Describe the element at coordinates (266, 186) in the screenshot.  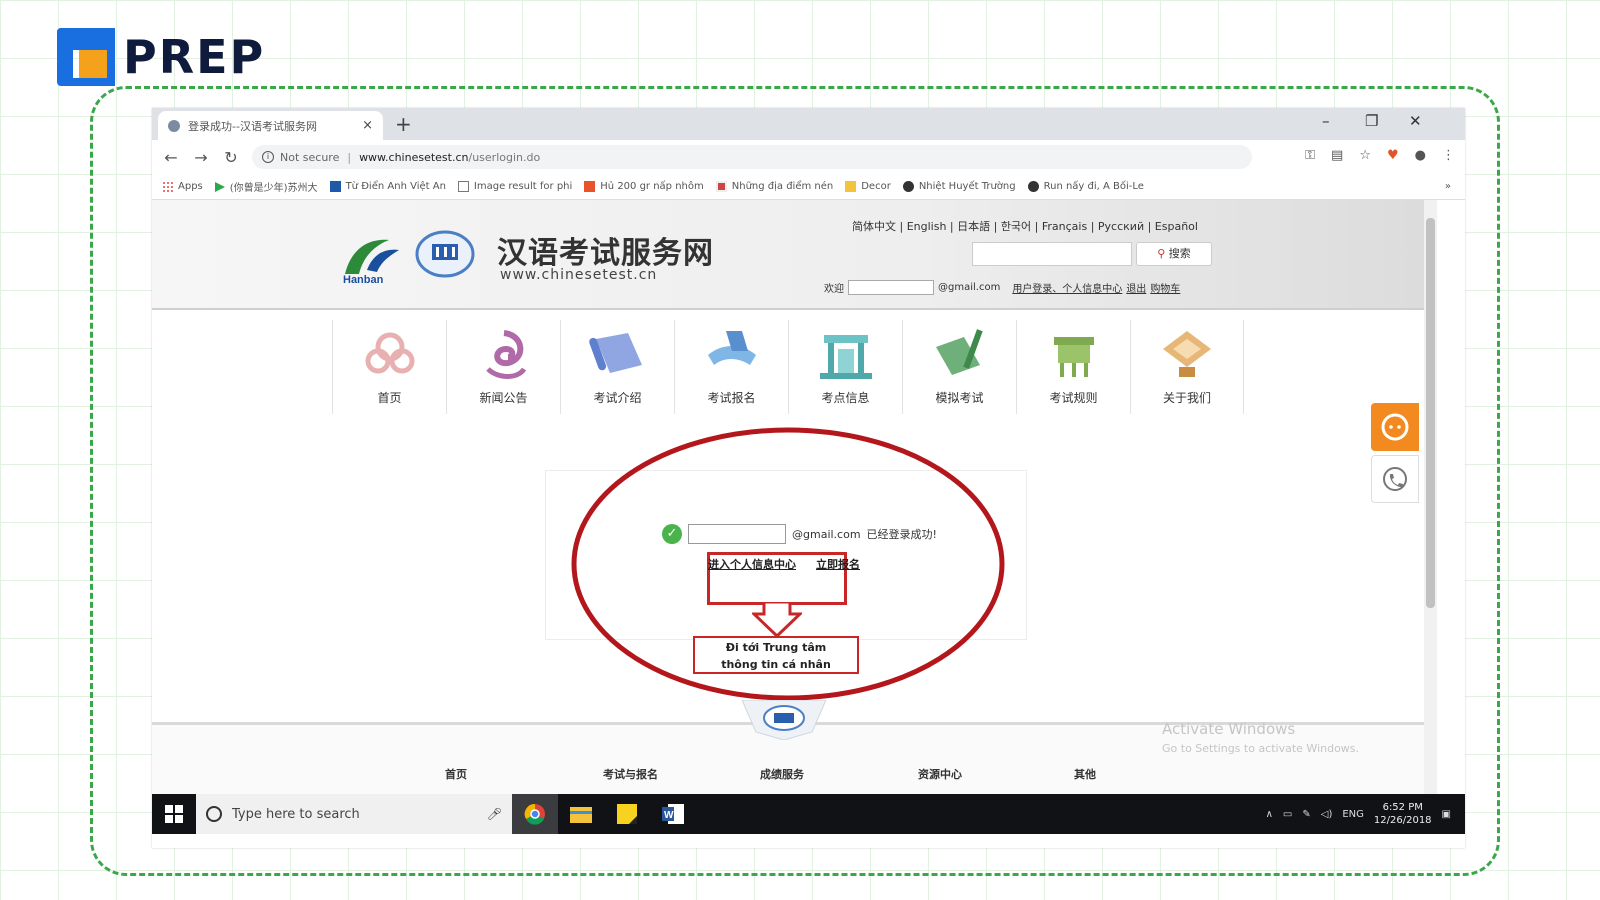
I see `bookmark-item: (你曾是少年)苏州大` at that location.